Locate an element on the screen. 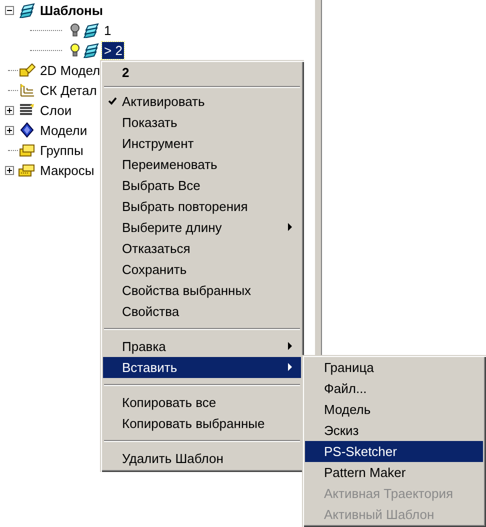 The image size is (486, 527). menu-item: Вставить is located at coordinates (202, 367).